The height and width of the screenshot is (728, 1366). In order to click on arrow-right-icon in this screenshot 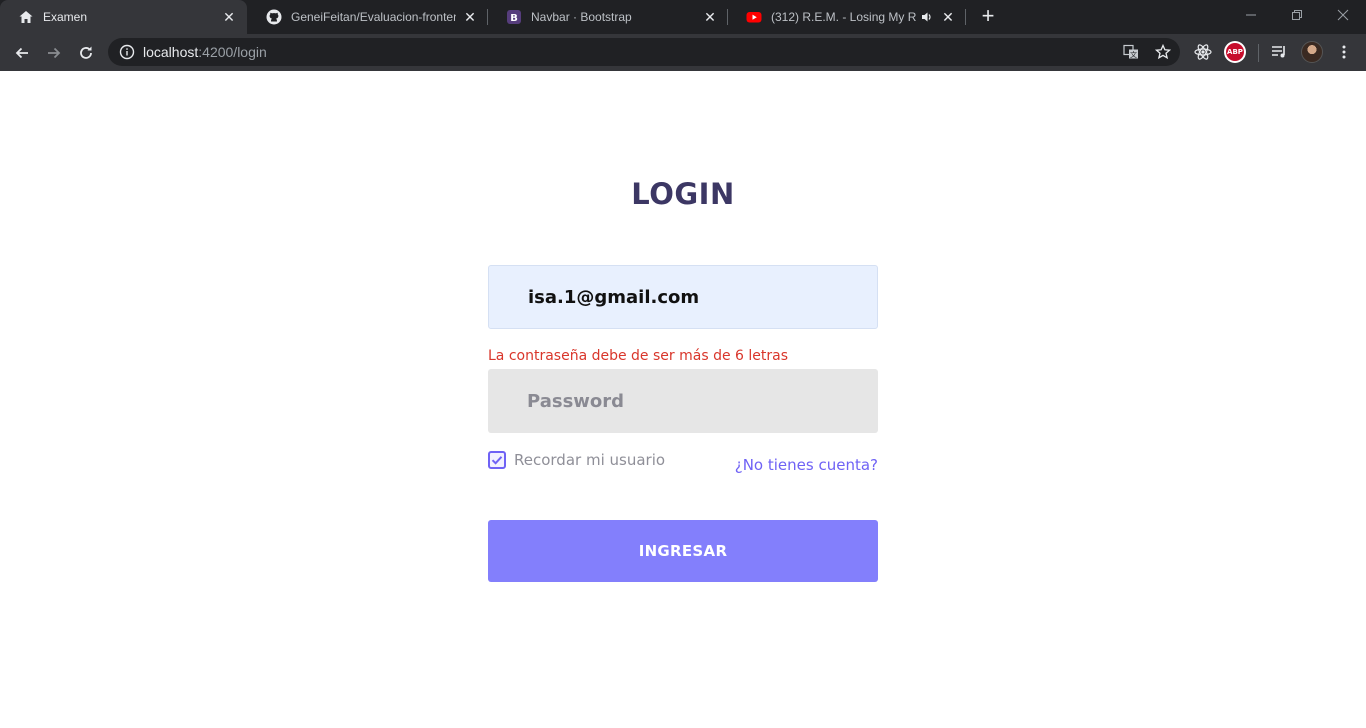, I will do `click(54, 53)`.